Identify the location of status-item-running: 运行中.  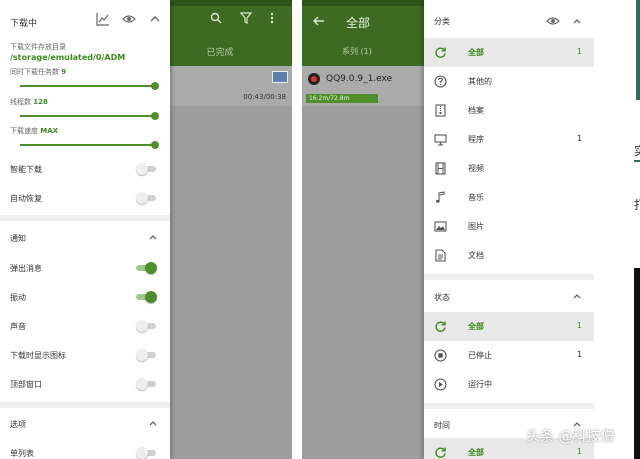
(509, 384).